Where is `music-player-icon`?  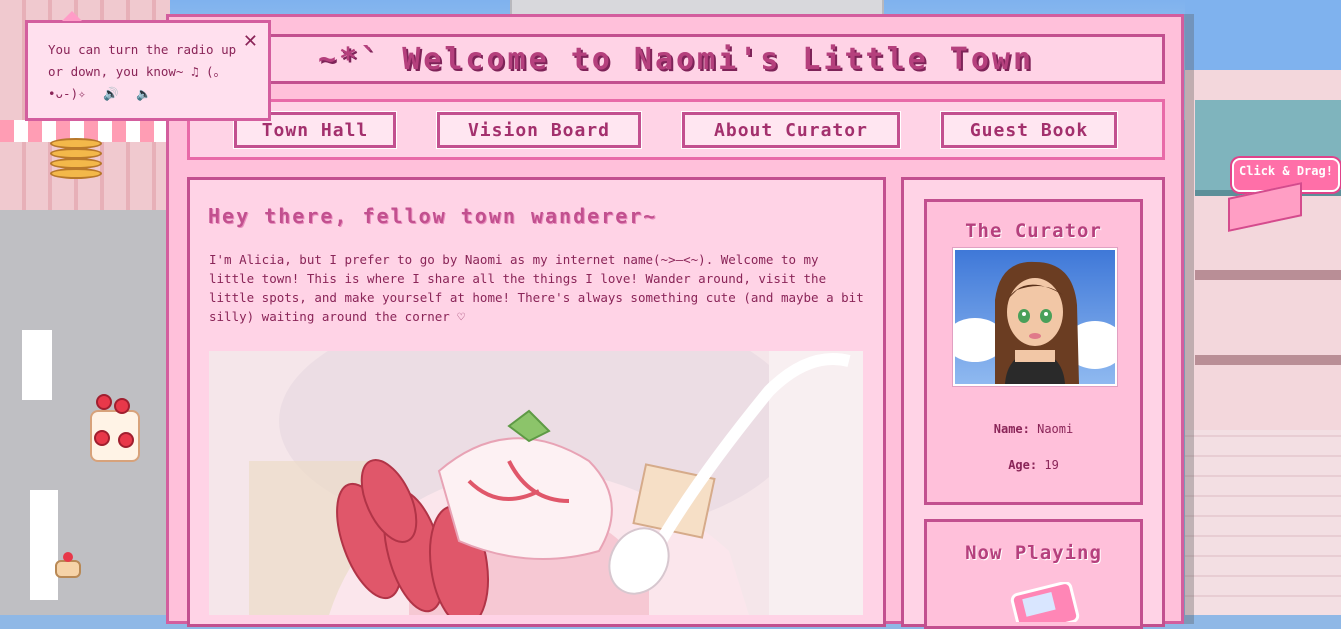 music-player-icon is located at coordinates (1045, 602).